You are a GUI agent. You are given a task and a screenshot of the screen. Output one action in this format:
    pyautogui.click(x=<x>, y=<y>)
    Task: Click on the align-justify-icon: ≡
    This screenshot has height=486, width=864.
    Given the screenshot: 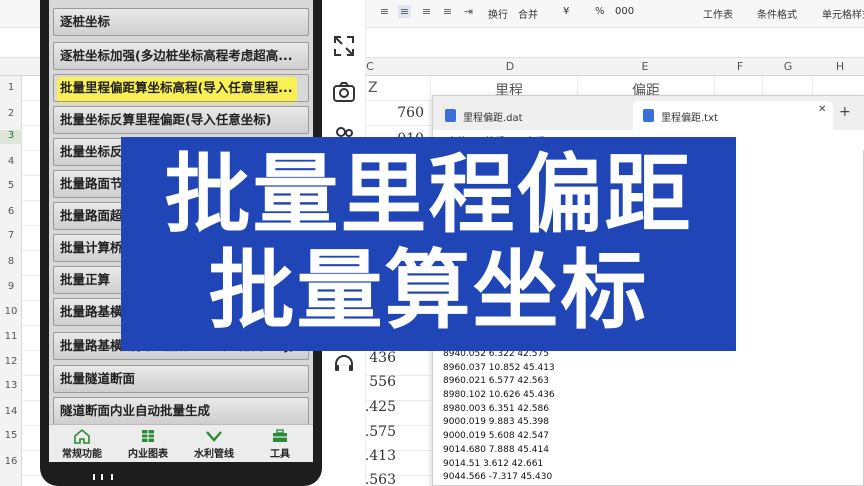 What is the action you would take?
    pyautogui.click(x=447, y=11)
    